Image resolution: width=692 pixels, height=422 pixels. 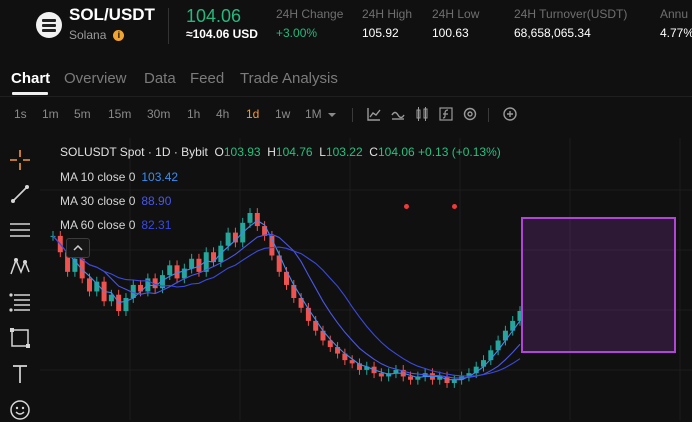 I want to click on stat-label: 24H High, so click(x=387, y=14).